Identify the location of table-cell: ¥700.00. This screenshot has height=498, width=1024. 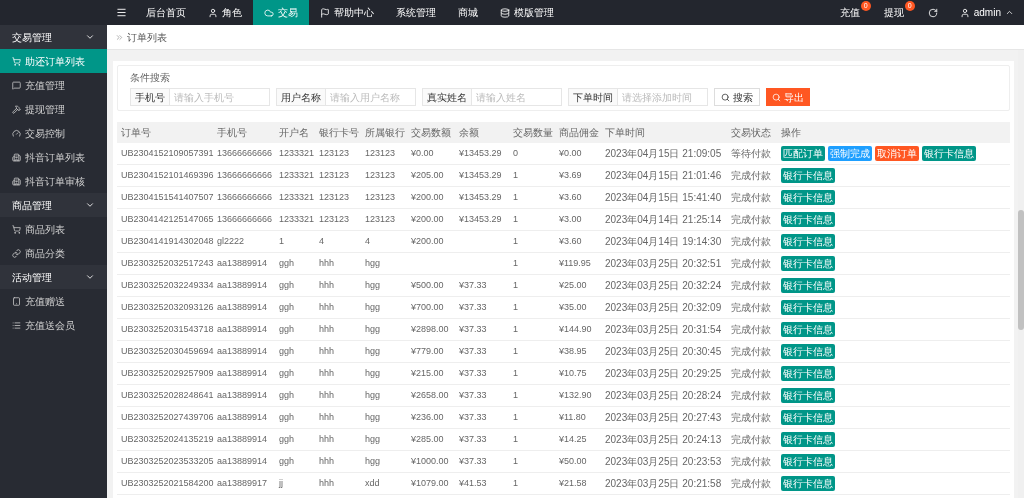
(427, 306).